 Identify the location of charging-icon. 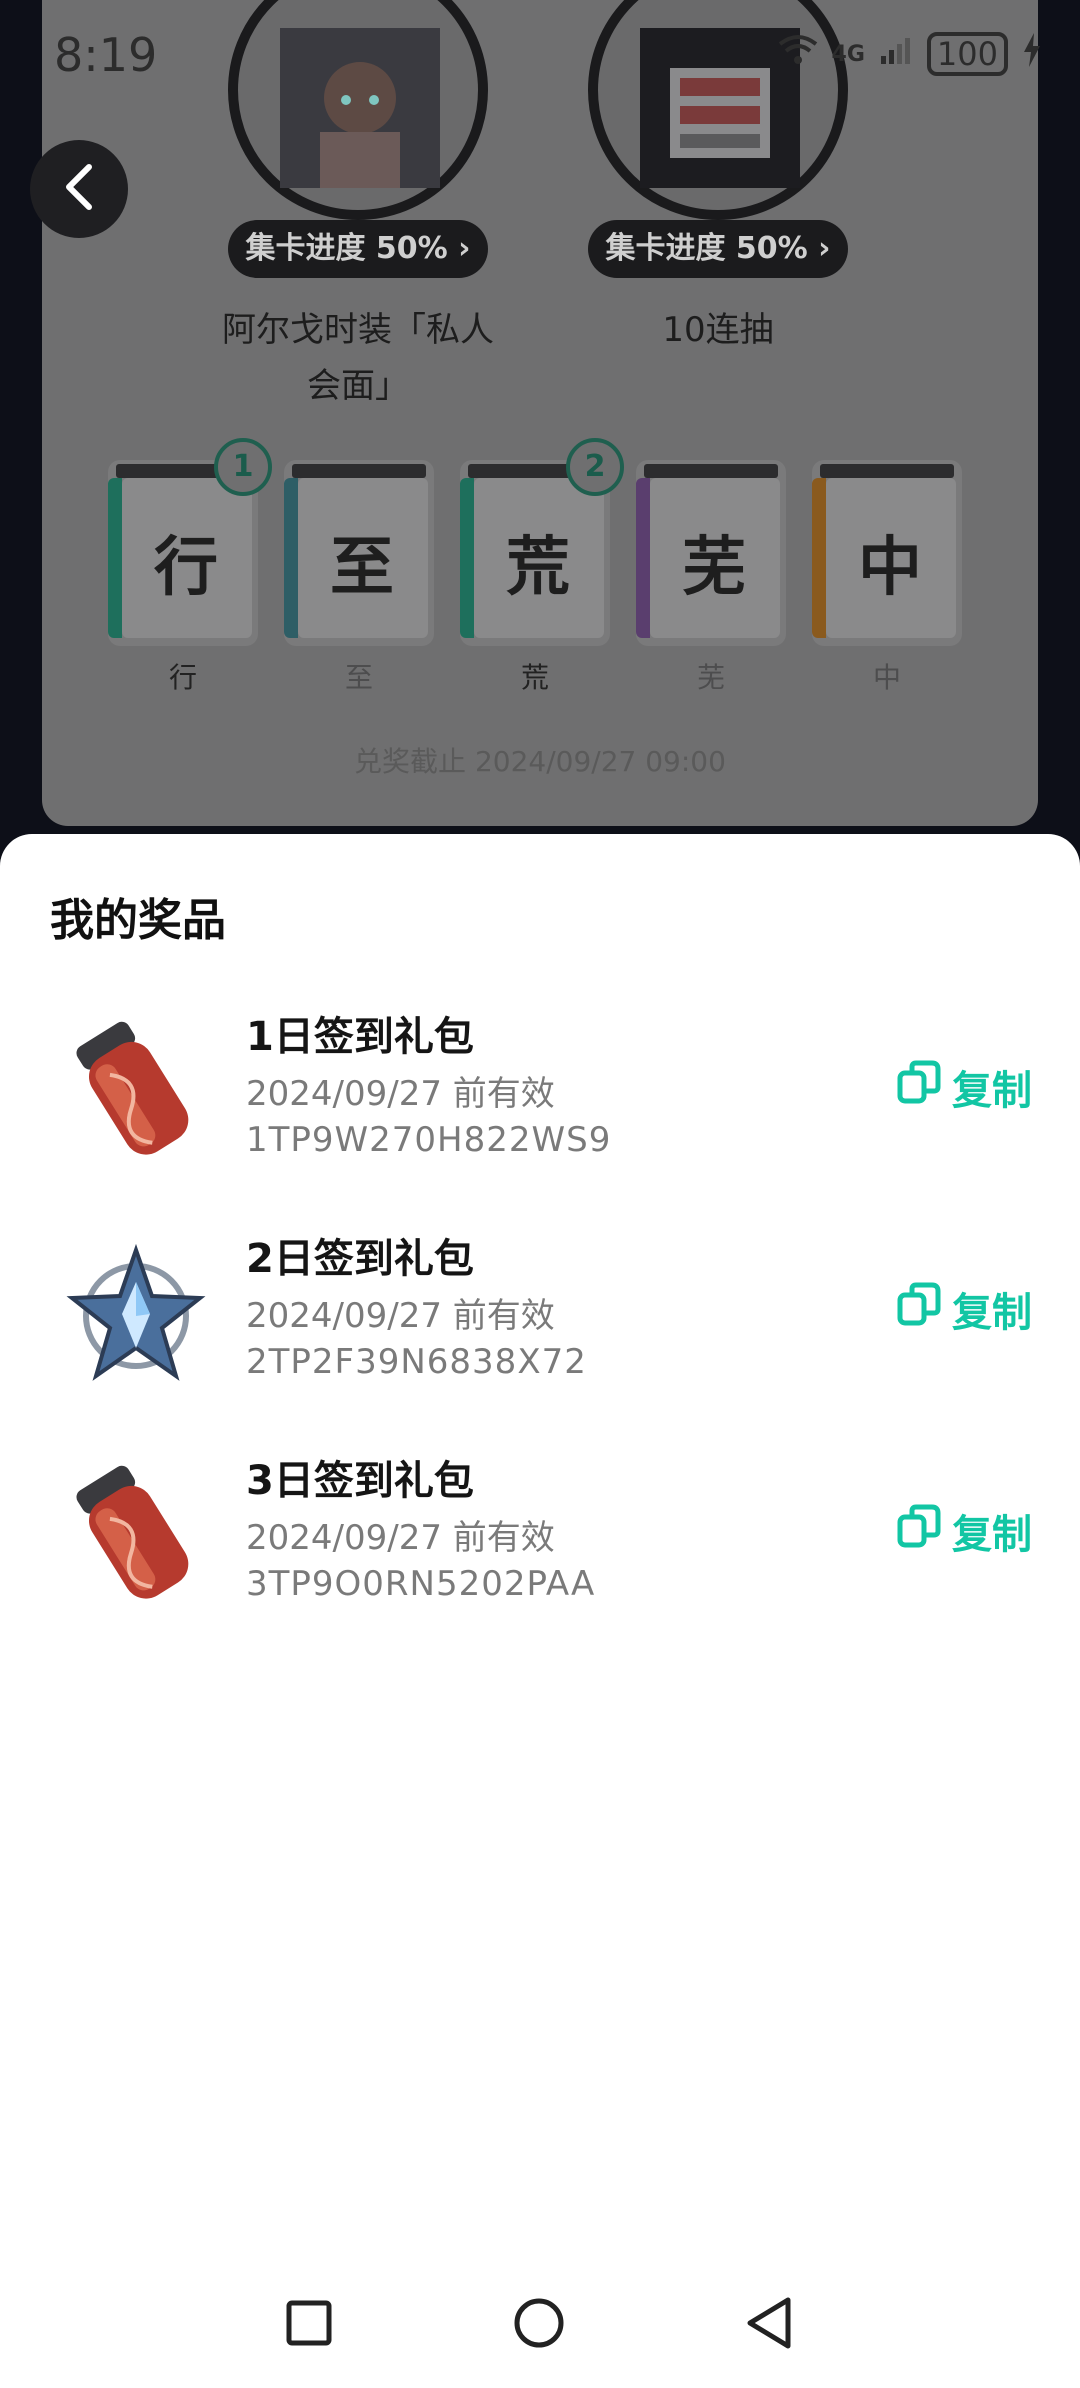
(1032, 54).